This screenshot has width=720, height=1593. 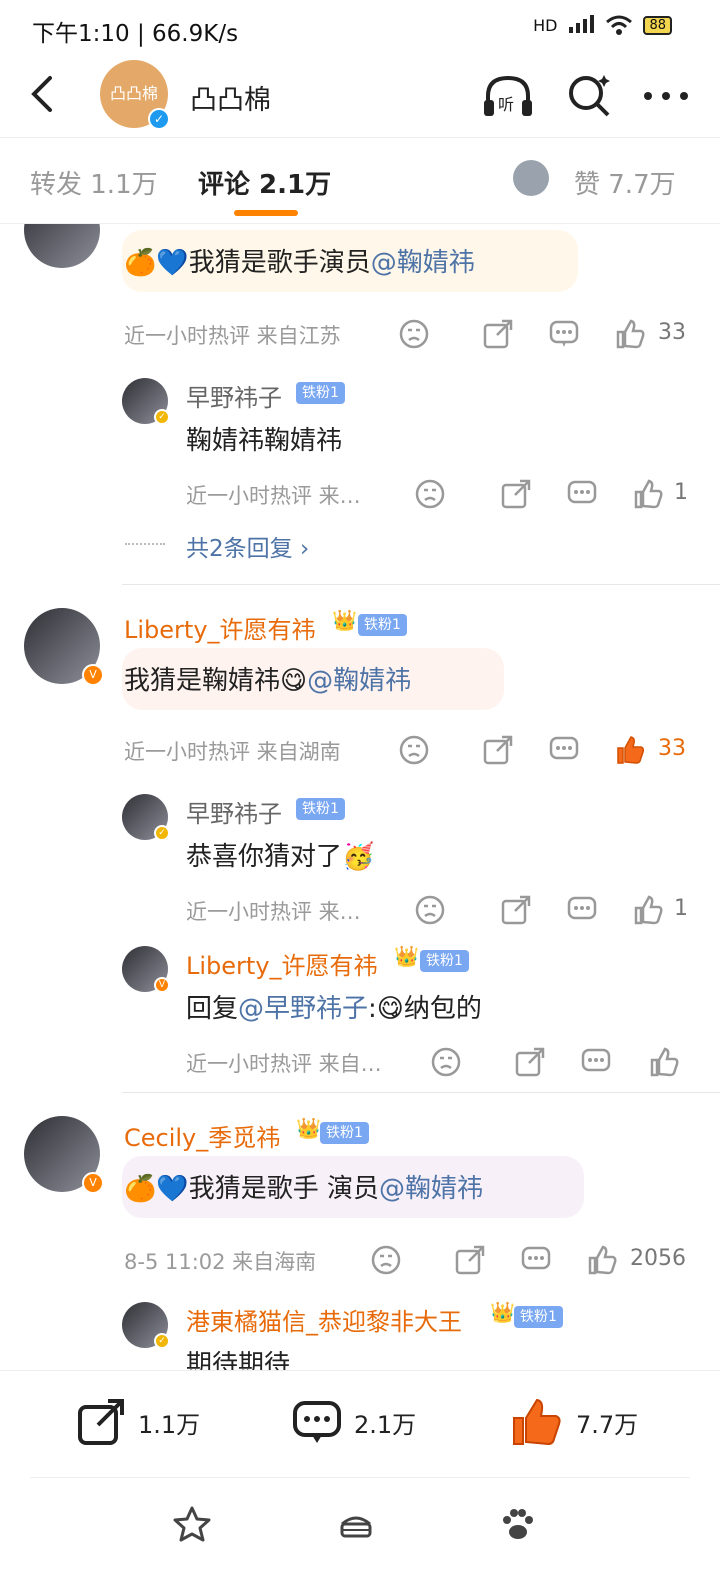 I want to click on comment-button: 2.1万, so click(x=354, y=1422).